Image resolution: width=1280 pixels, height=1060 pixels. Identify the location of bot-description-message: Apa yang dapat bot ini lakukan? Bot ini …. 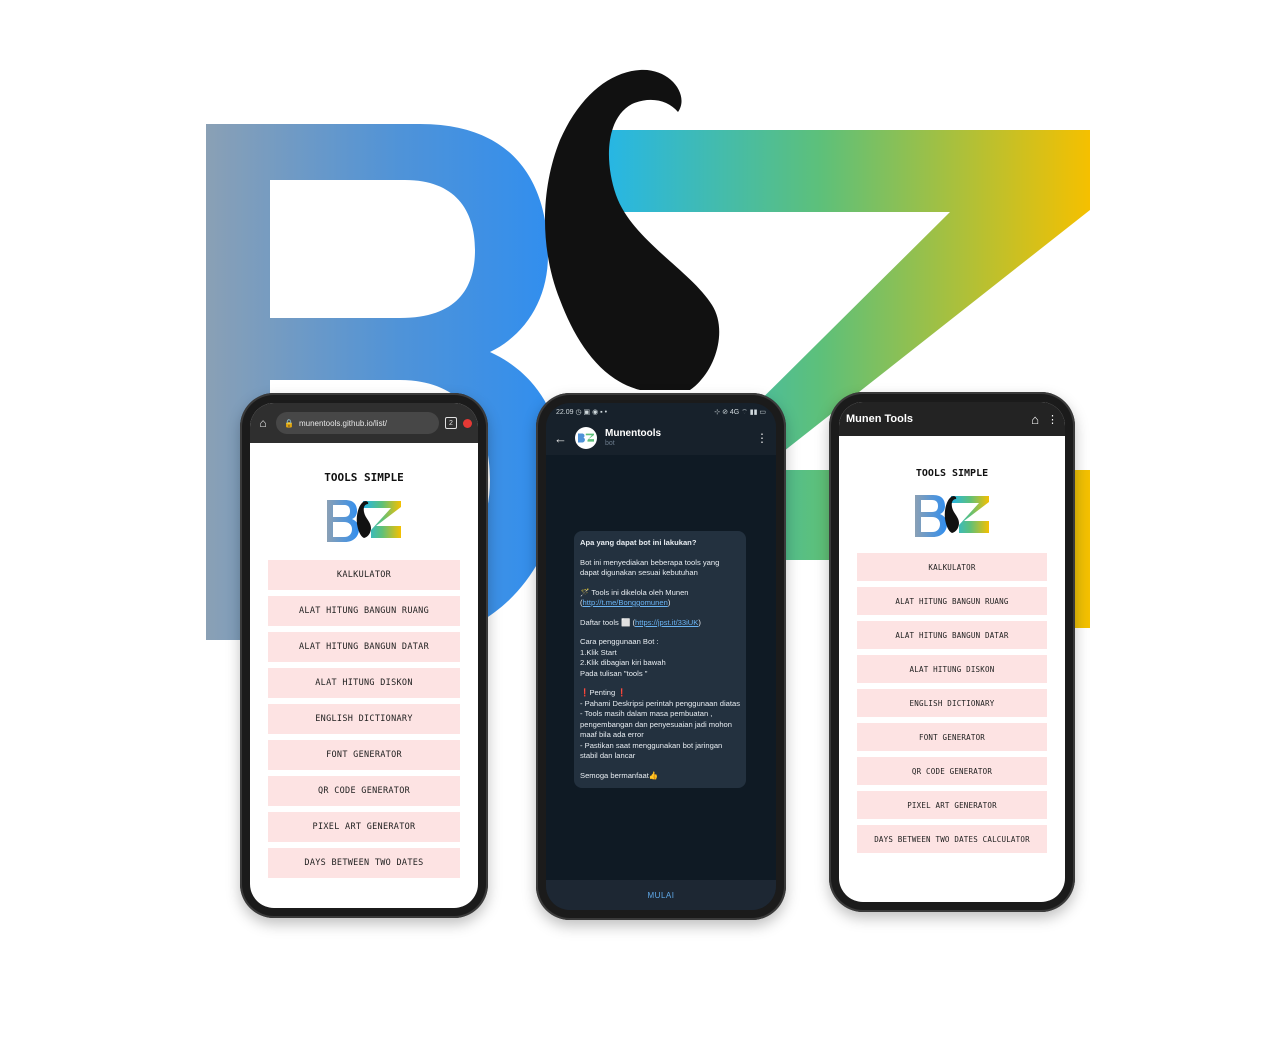
(660, 659).